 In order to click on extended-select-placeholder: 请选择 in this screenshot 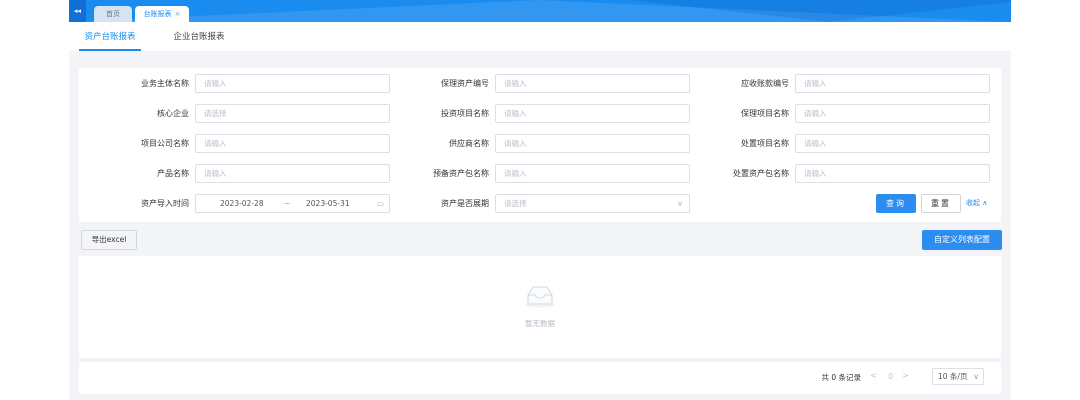, I will do `click(515, 203)`.